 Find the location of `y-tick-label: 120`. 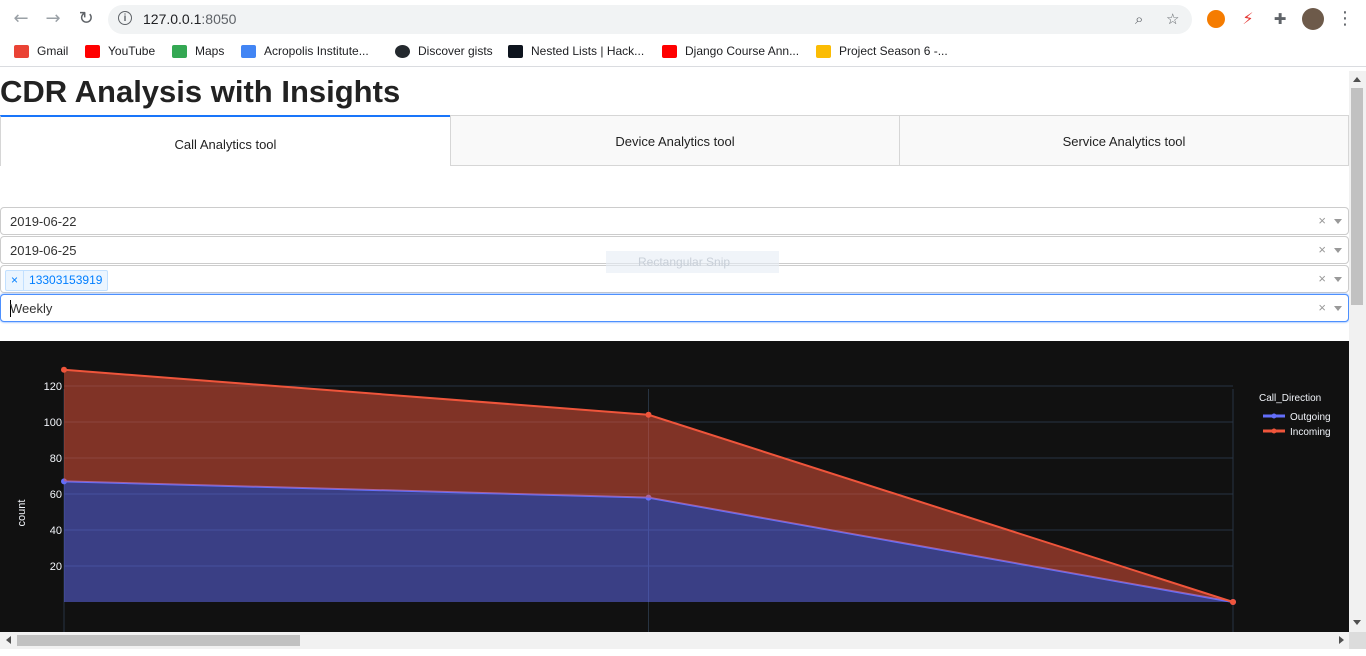

y-tick-label: 120 is located at coordinates (53, 387).